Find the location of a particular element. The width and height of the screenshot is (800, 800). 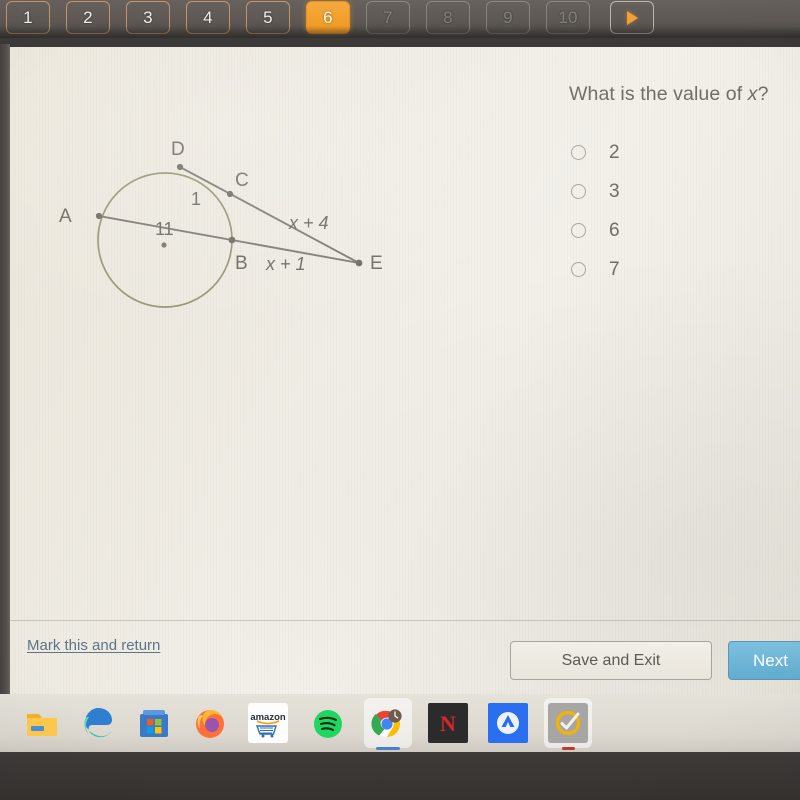

taskbar-item-amazon: amazon is located at coordinates (268, 723).